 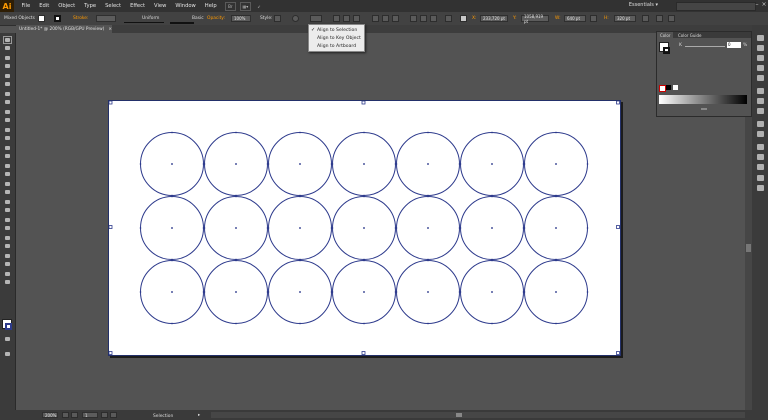 I want to click on next-artboard-icon, so click(x=104, y=415).